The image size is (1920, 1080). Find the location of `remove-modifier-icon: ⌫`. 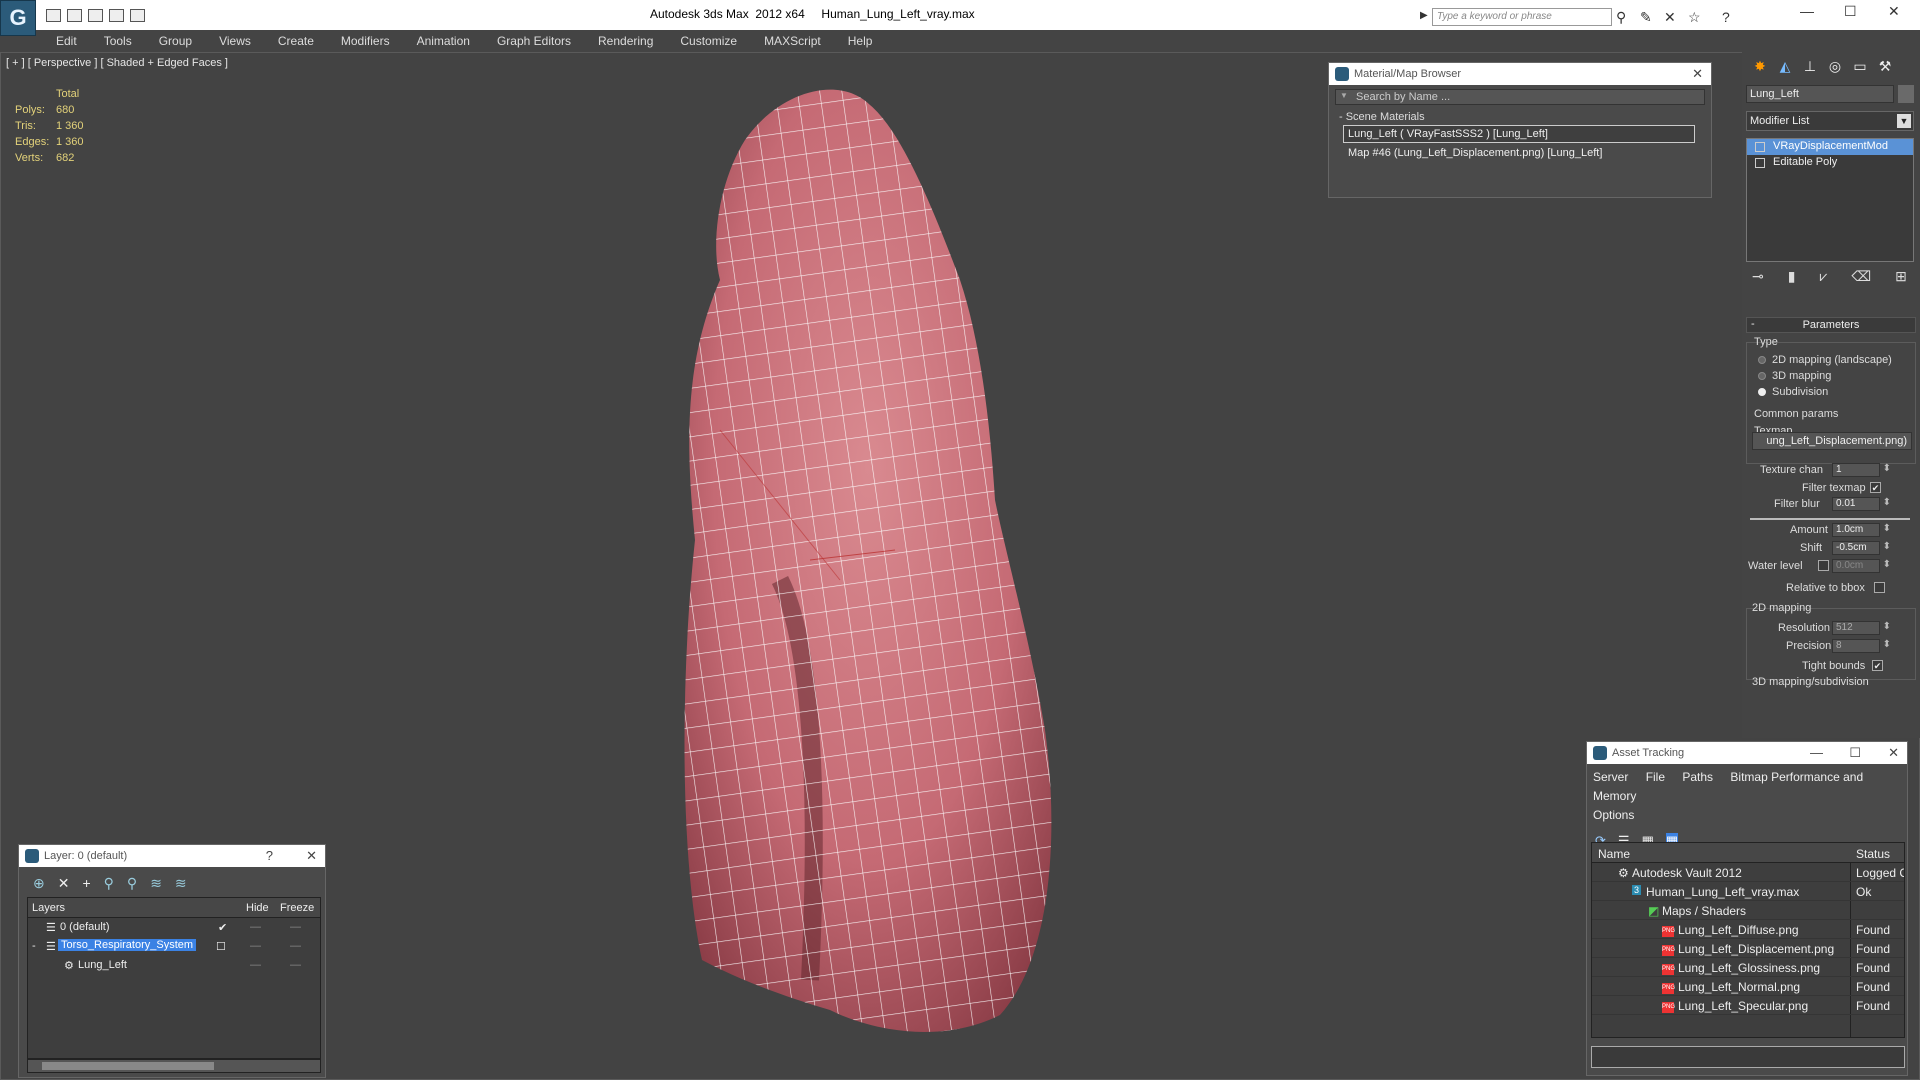

remove-modifier-icon: ⌫ is located at coordinates (1861, 276).